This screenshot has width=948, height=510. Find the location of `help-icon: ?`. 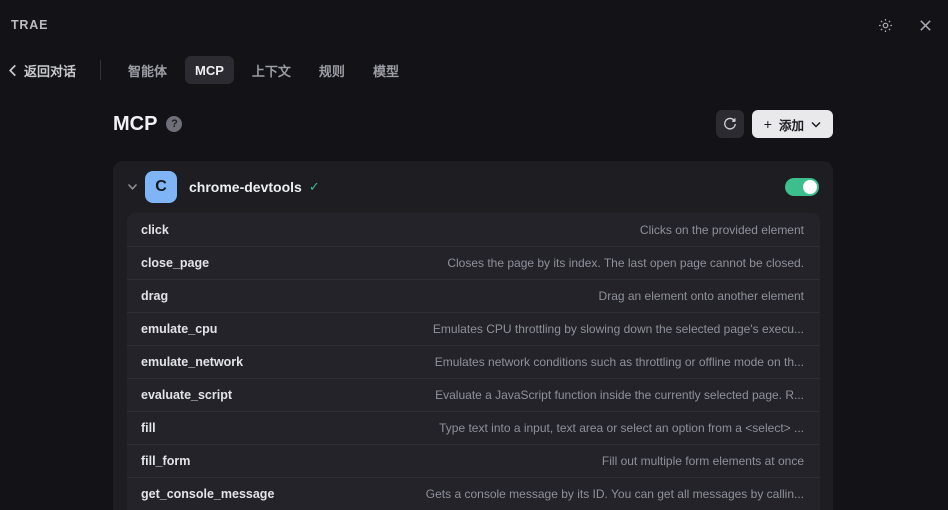

help-icon: ? is located at coordinates (174, 124).